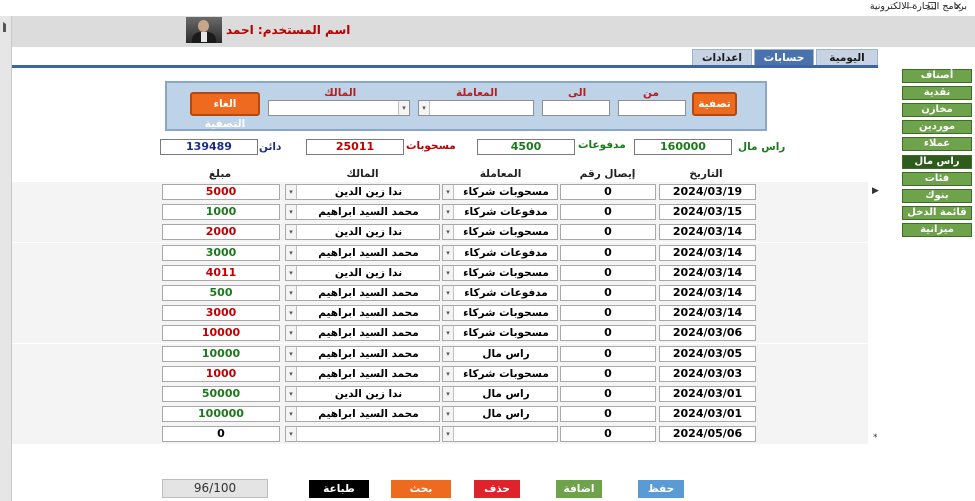 The height and width of the screenshot is (501, 975). What do you see at coordinates (707, 212) in the screenshot?
I see `row-date-cell: 2024/03/15` at bounding box center [707, 212].